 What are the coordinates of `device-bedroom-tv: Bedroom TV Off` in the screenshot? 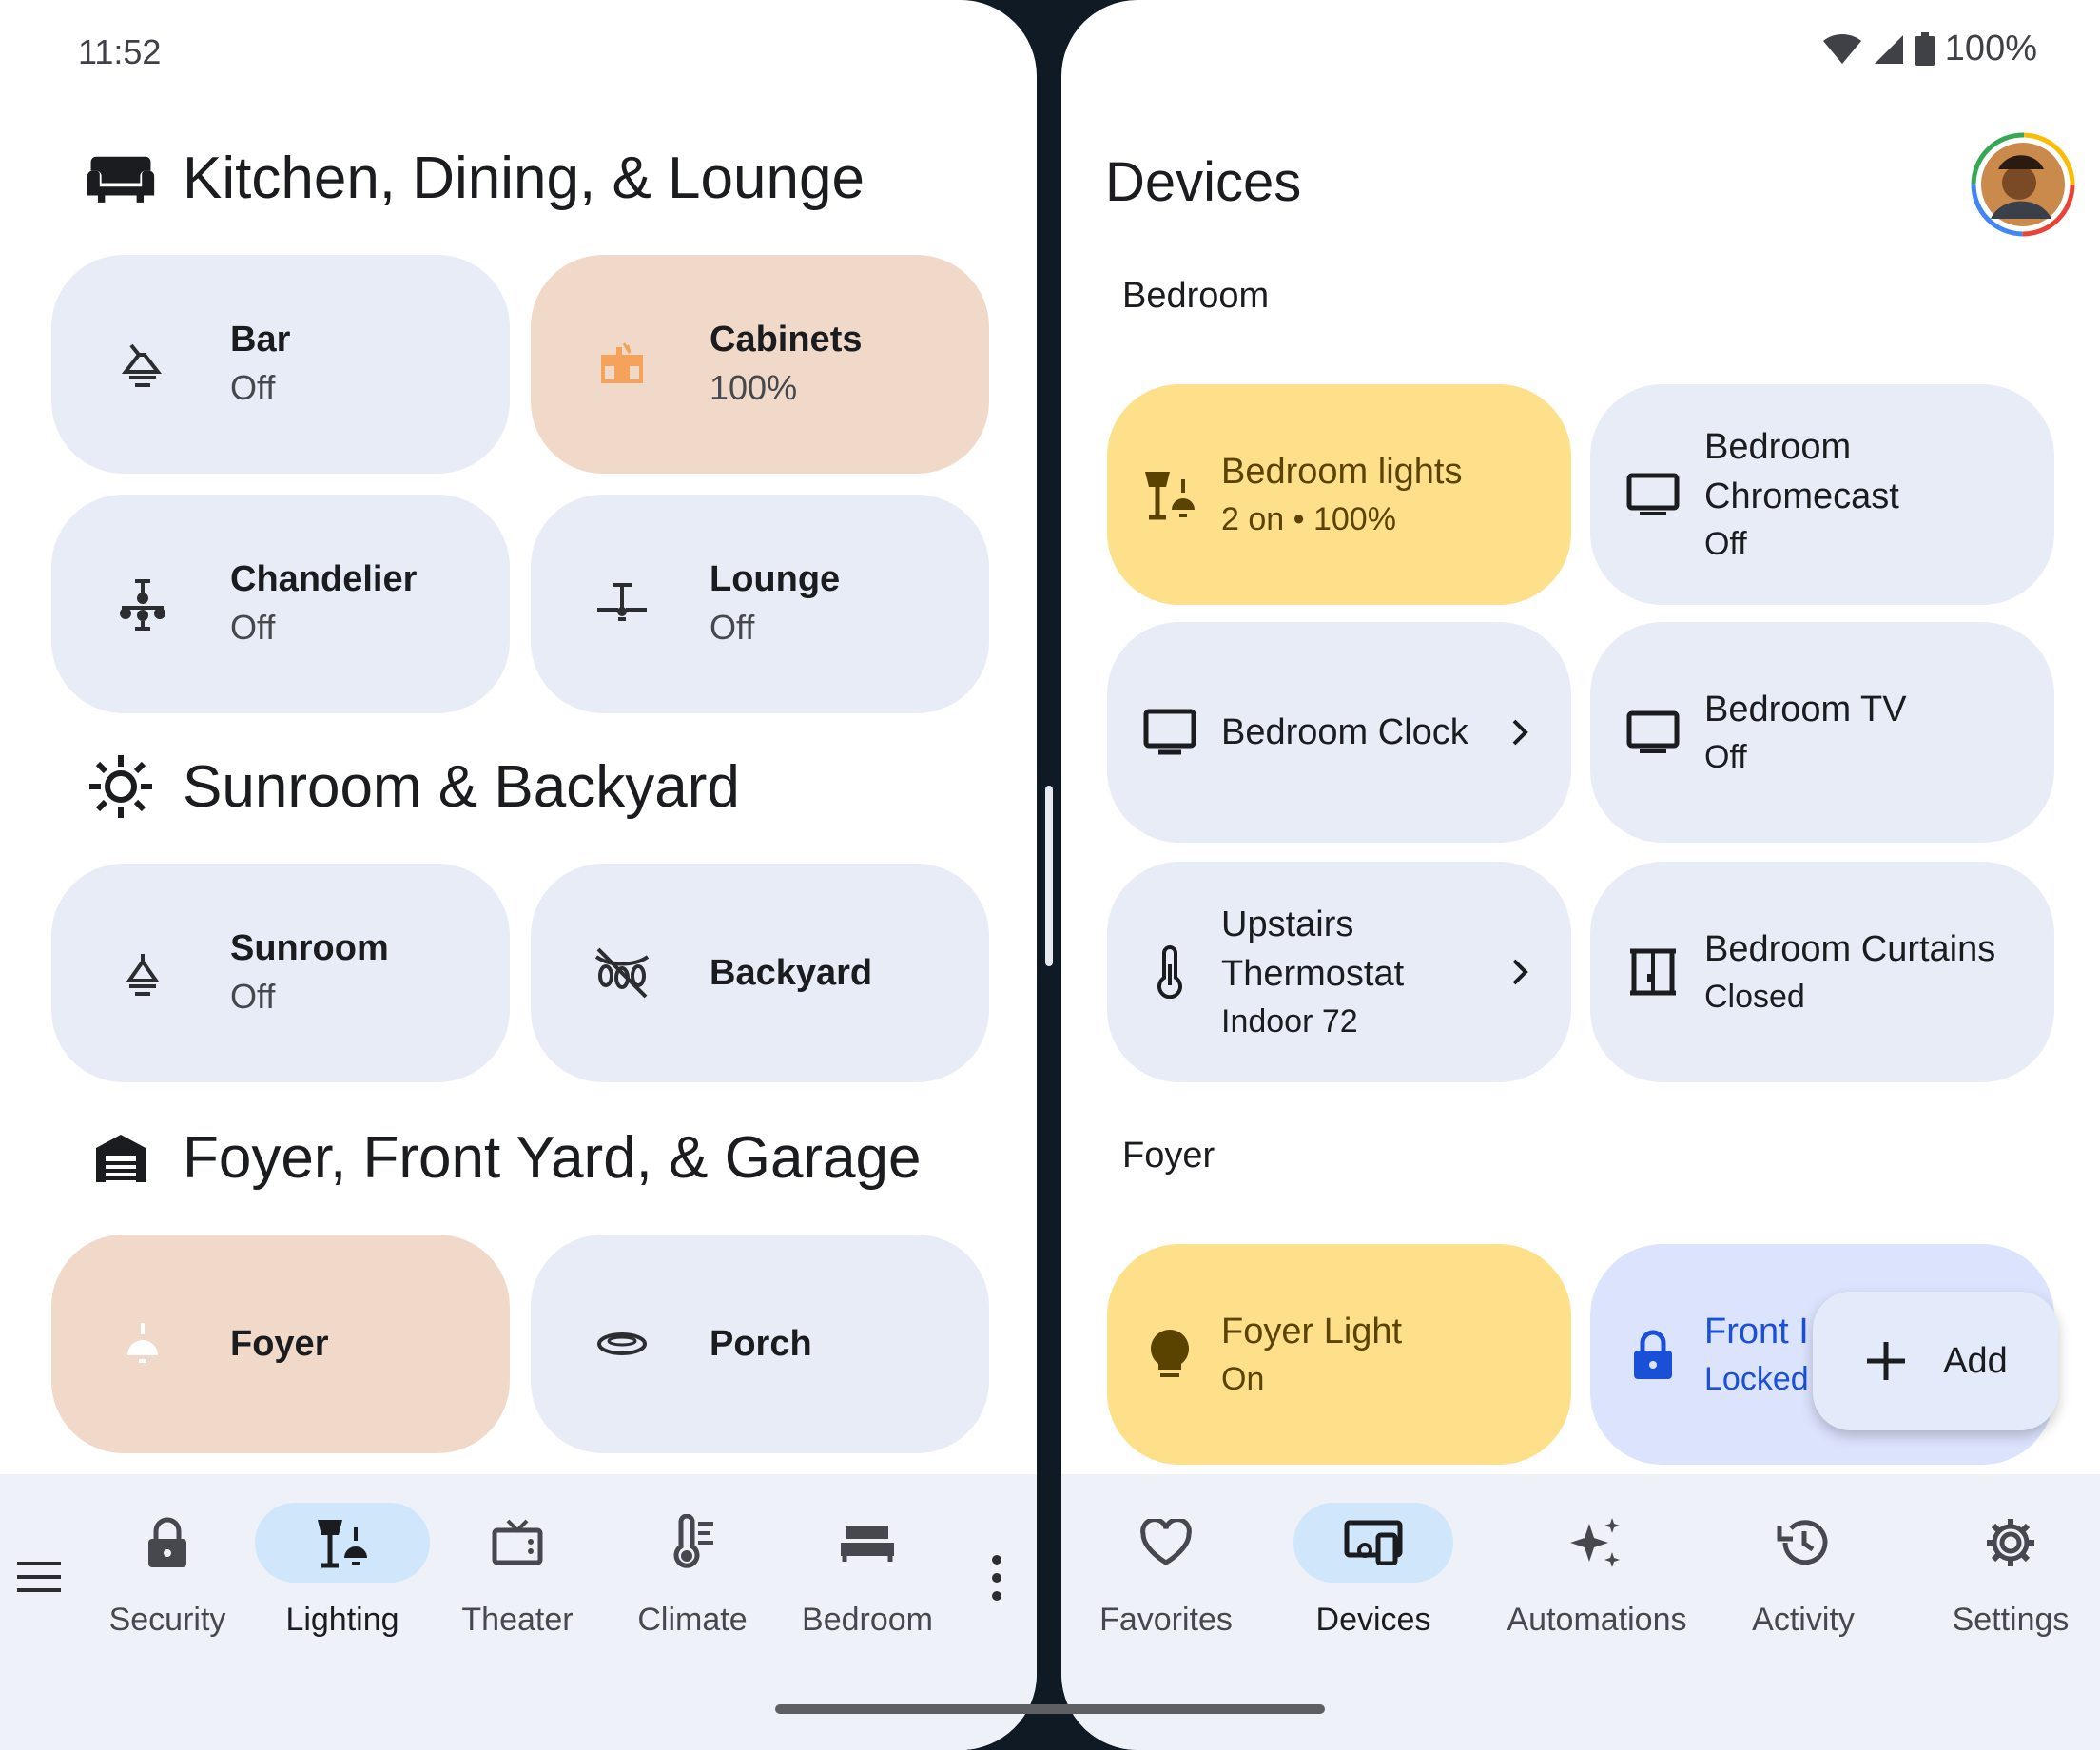 It's located at (1822, 732).